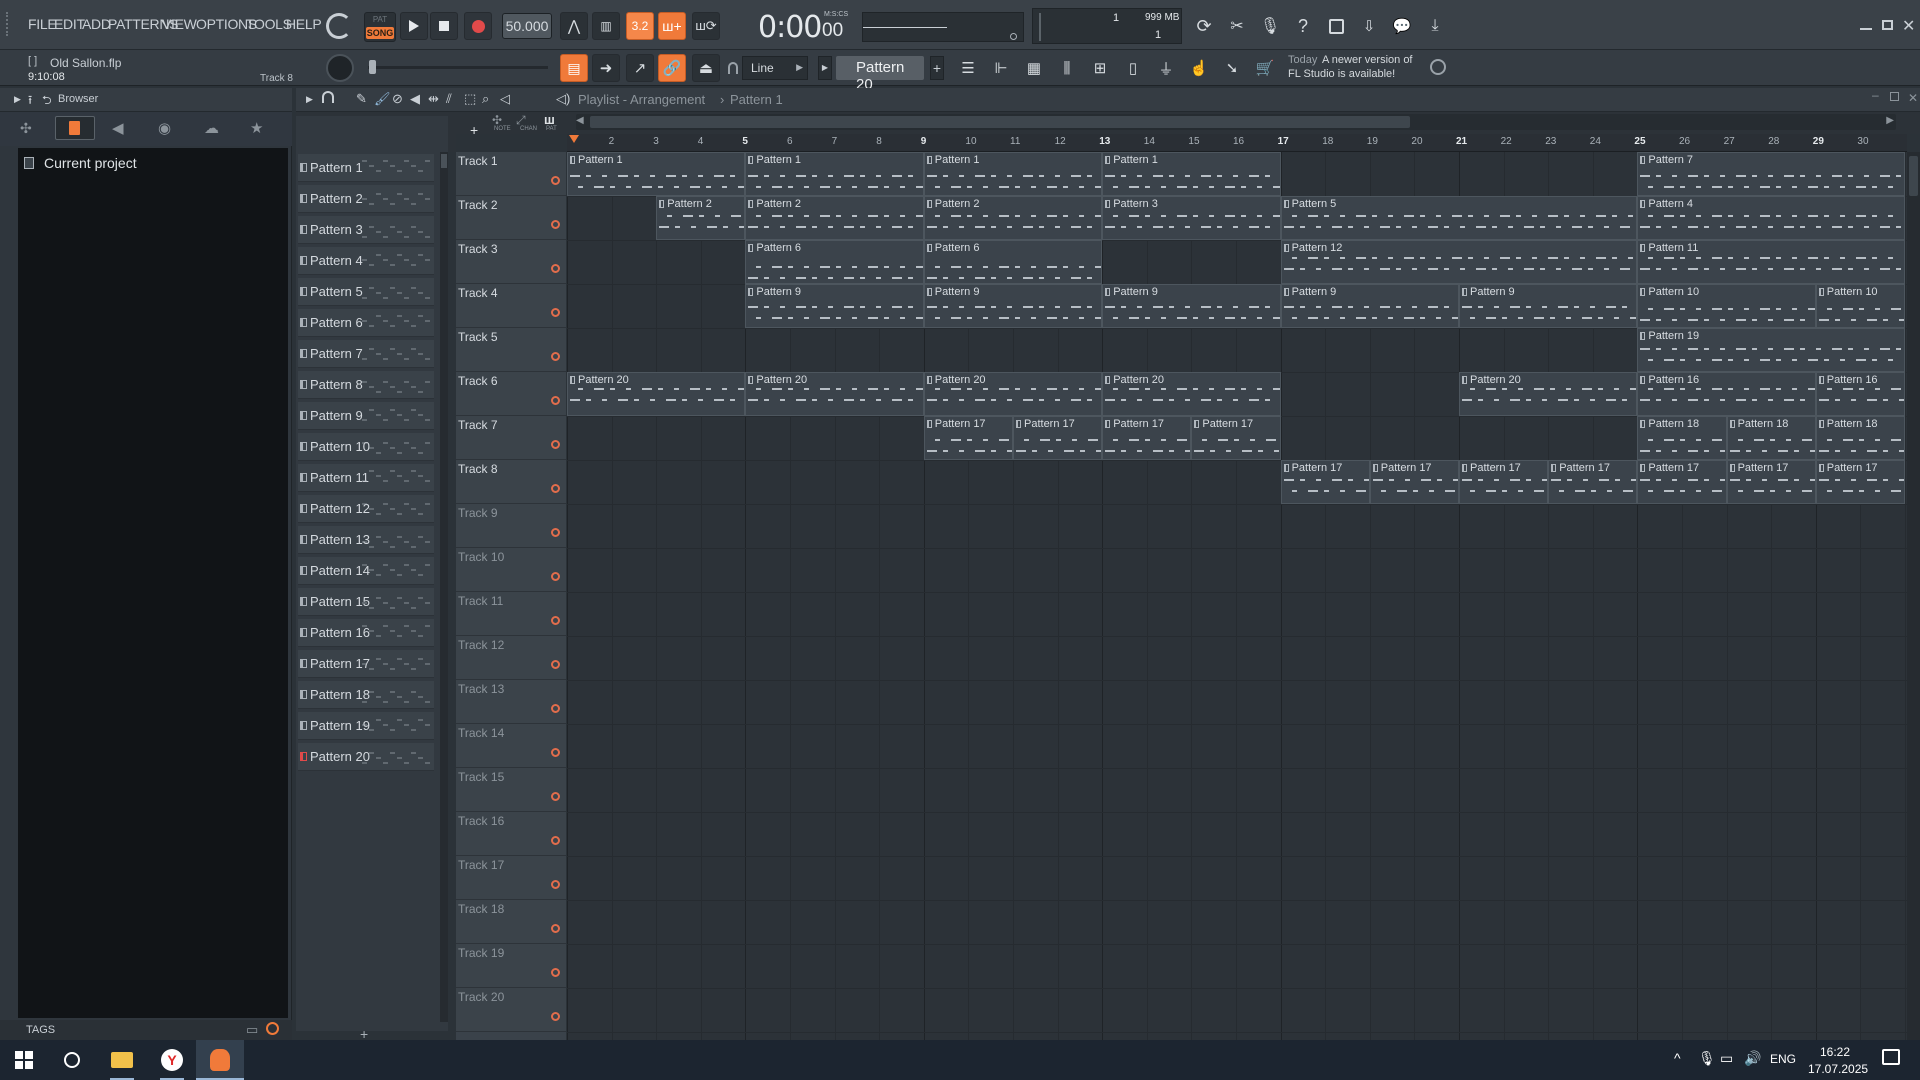 The height and width of the screenshot is (1080, 1920). Describe the element at coordinates (1866, 29) in the screenshot. I see `minimize-icon` at that location.